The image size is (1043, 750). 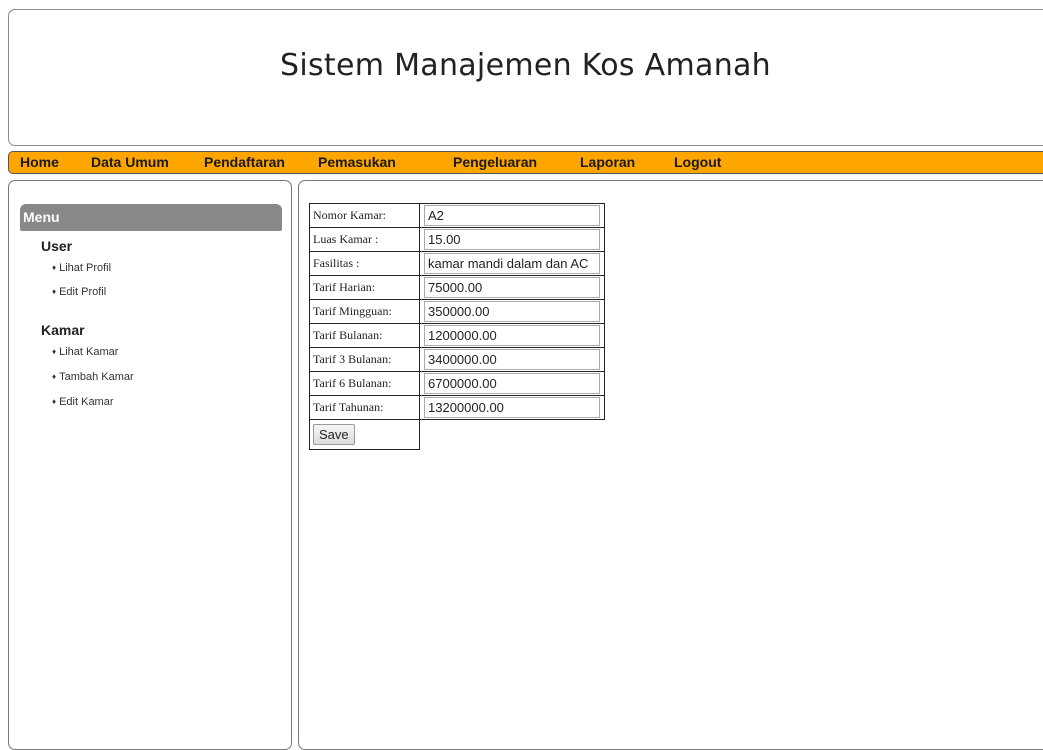 What do you see at coordinates (86, 402) in the screenshot?
I see `sidebar-item-label: Edit Kamar` at bounding box center [86, 402].